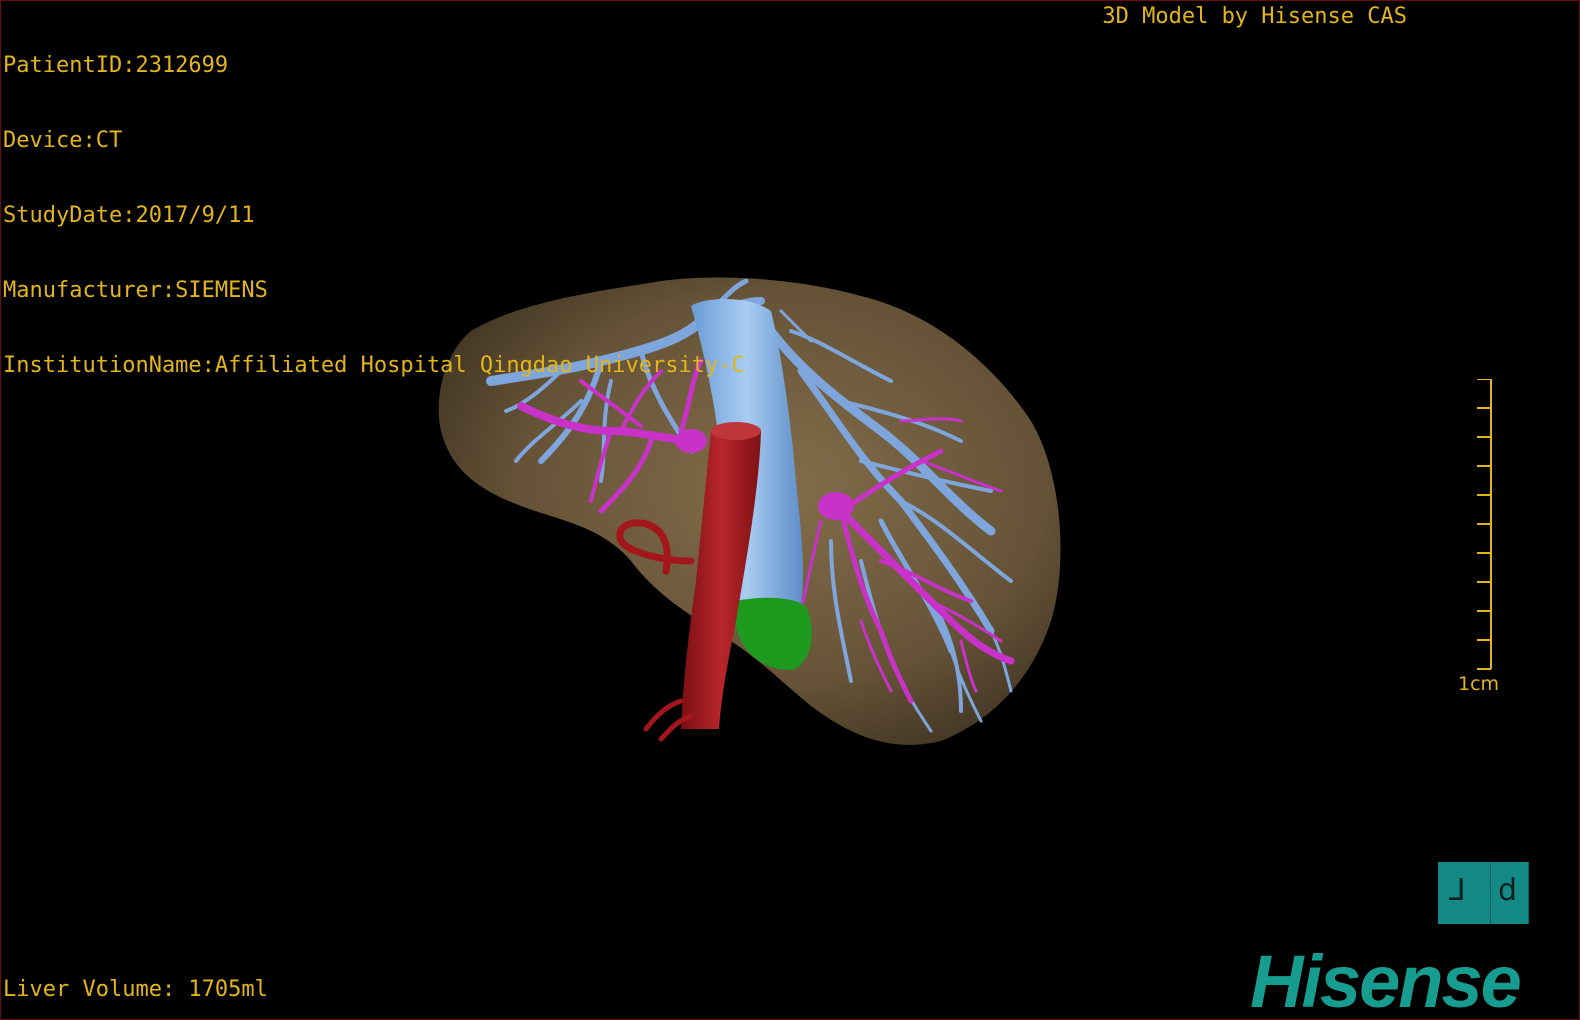  What do you see at coordinates (129, 215) in the screenshot?
I see `study-date: StudyDate:2017/9/11` at bounding box center [129, 215].